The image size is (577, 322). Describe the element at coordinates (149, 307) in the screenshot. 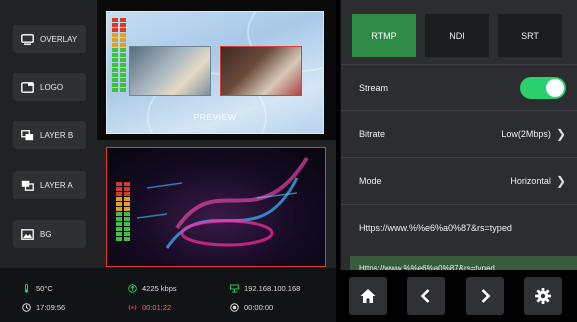

I see `stream-time-status: 00:01:22` at that location.